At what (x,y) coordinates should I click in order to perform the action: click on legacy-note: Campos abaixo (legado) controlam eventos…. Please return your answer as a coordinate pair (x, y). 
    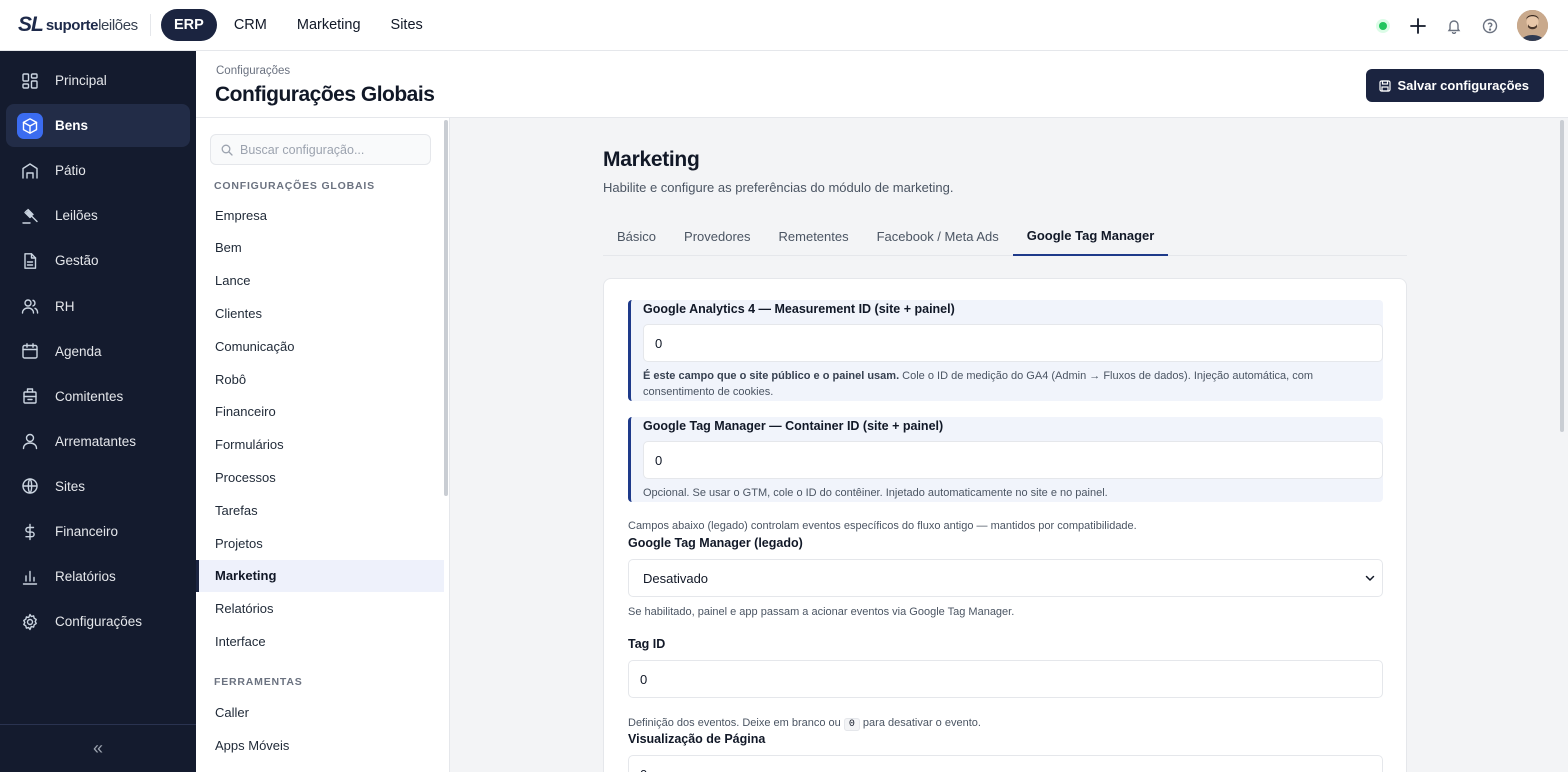
    Looking at the image, I should click on (882, 526).